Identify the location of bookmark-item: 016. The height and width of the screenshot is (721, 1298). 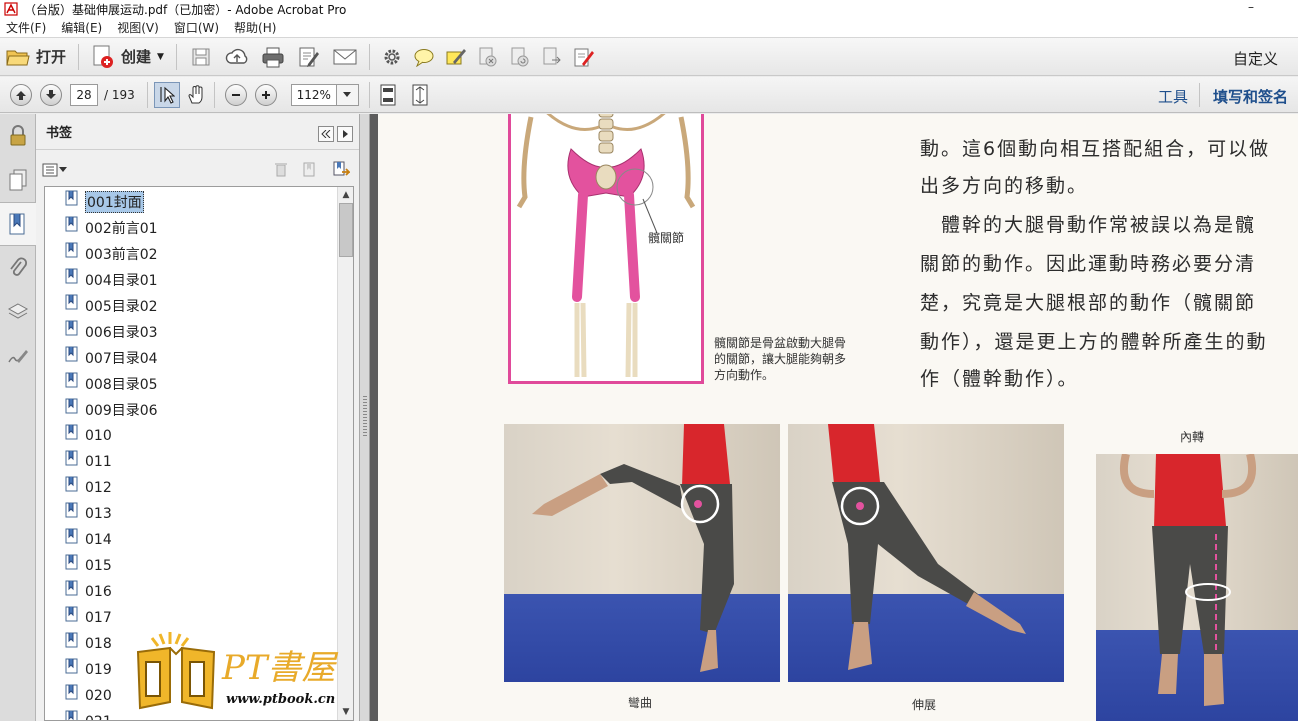
(88, 591).